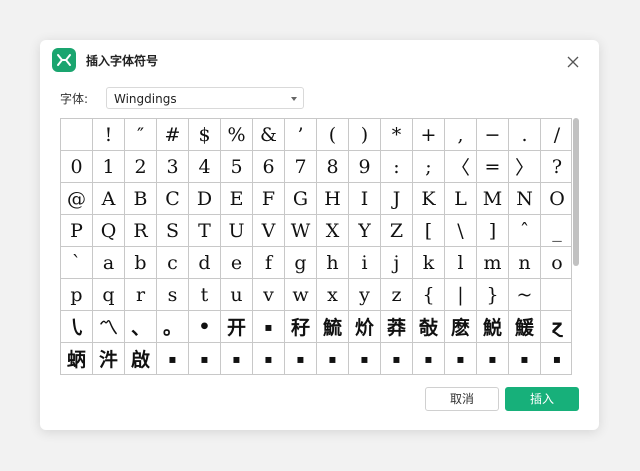  I want to click on symbol-cell: 8, so click(333, 167).